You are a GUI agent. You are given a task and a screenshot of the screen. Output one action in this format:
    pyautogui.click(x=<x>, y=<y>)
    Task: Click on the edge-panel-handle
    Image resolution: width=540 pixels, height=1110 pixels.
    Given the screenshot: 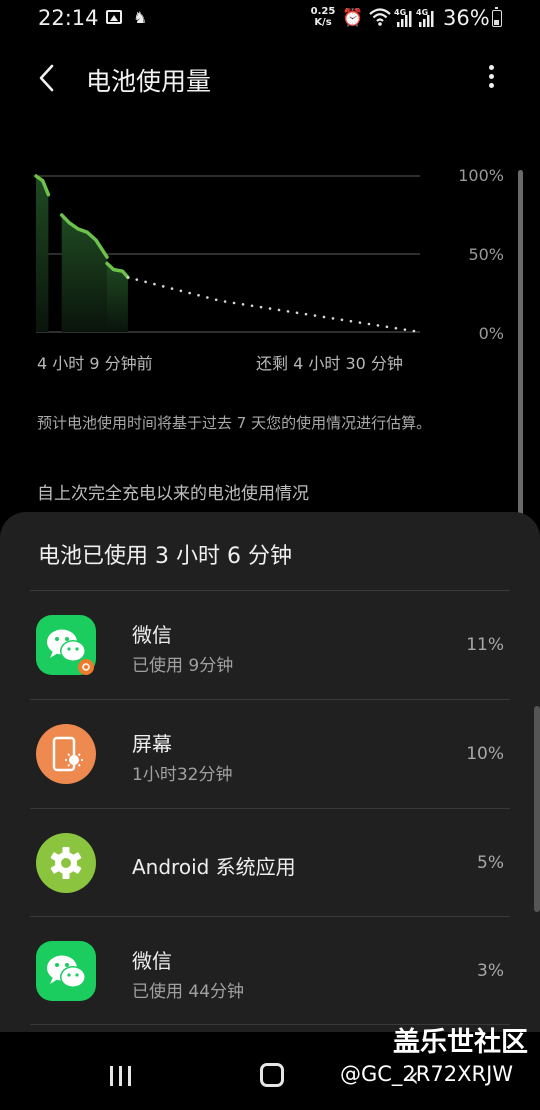 What is the action you would take?
    pyautogui.click(x=537, y=809)
    